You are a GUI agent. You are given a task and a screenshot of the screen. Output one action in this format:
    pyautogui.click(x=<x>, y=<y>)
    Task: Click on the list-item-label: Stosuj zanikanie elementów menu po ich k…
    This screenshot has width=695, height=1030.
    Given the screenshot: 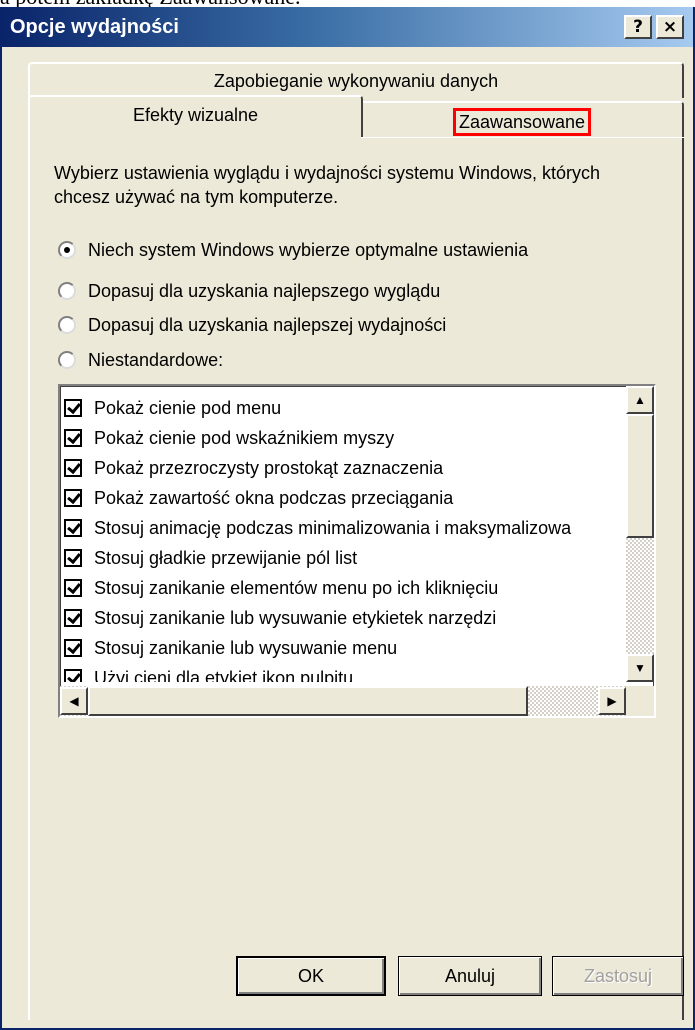 What is the action you would take?
    pyautogui.click(x=296, y=587)
    